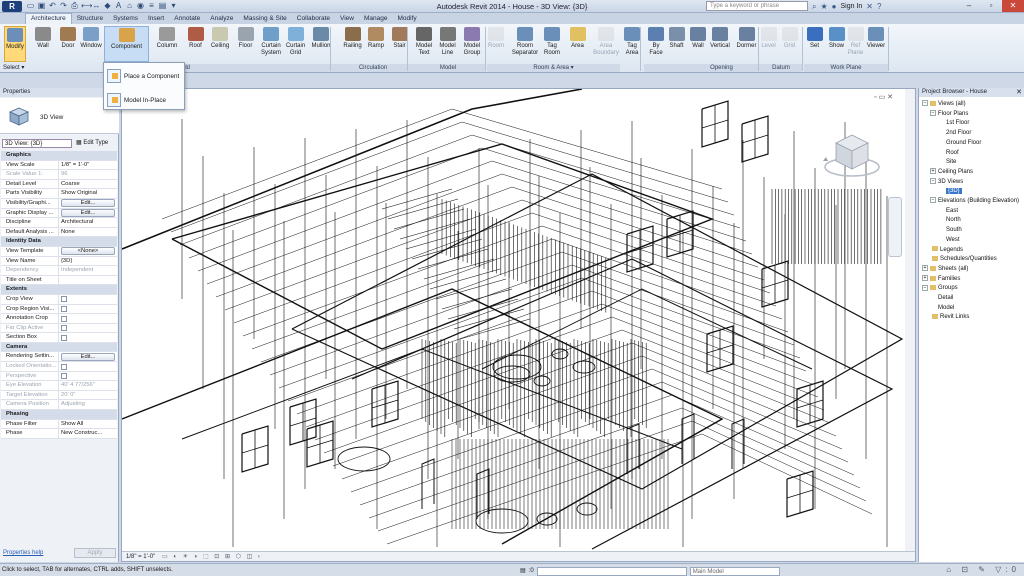 The width and height of the screenshot is (1024, 576). Describe the element at coordinates (676, 44) in the screenshot. I see `shaft-button-25: Shaft` at that location.